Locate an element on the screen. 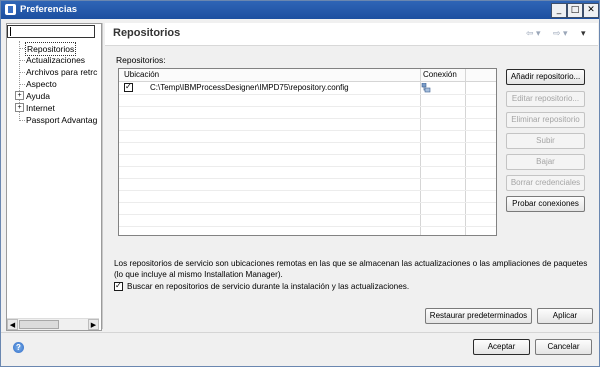  scroll-thumb is located at coordinates (39, 324).